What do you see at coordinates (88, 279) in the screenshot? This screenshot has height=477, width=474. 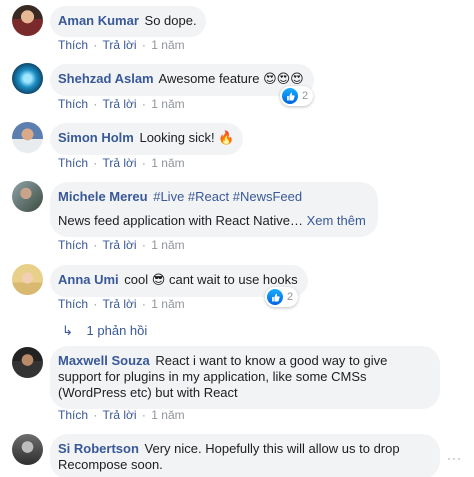 I see `comment-author: Anna Umi` at bounding box center [88, 279].